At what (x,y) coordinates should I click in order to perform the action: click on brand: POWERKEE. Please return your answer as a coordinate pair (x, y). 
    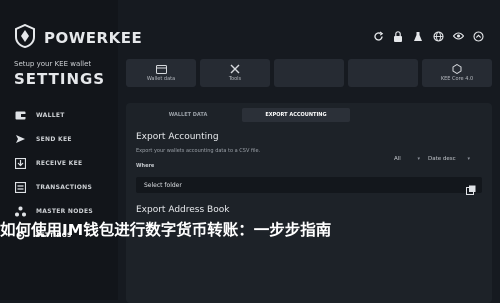
    Looking at the image, I should click on (78, 37).